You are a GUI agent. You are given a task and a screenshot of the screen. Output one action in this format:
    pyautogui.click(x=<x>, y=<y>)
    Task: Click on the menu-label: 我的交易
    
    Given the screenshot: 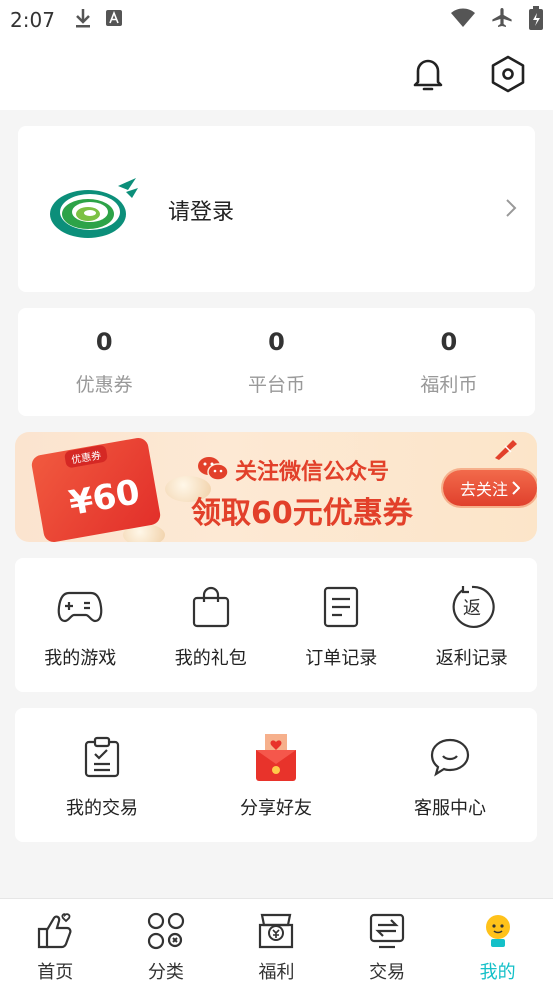 What is the action you would take?
    pyautogui.click(x=102, y=808)
    